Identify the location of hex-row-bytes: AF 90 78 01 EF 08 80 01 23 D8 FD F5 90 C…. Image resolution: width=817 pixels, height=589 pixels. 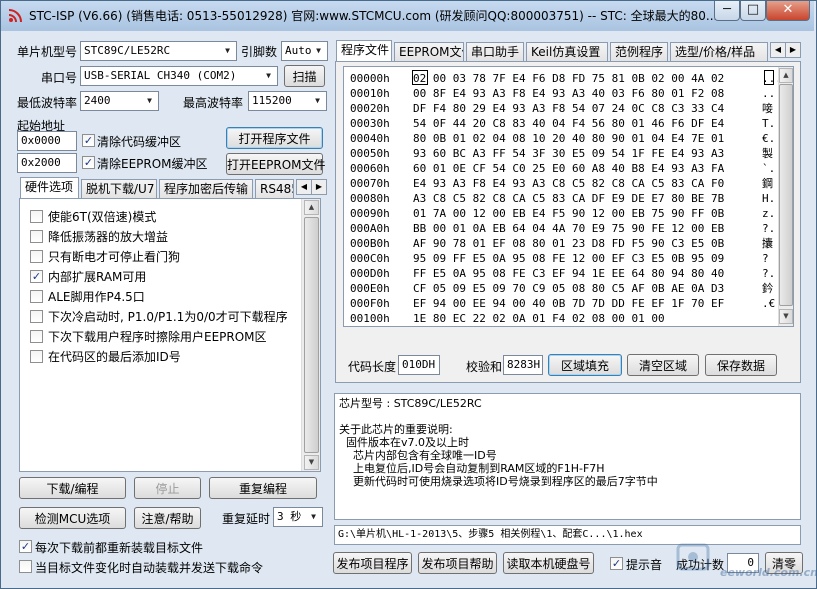
(583, 243).